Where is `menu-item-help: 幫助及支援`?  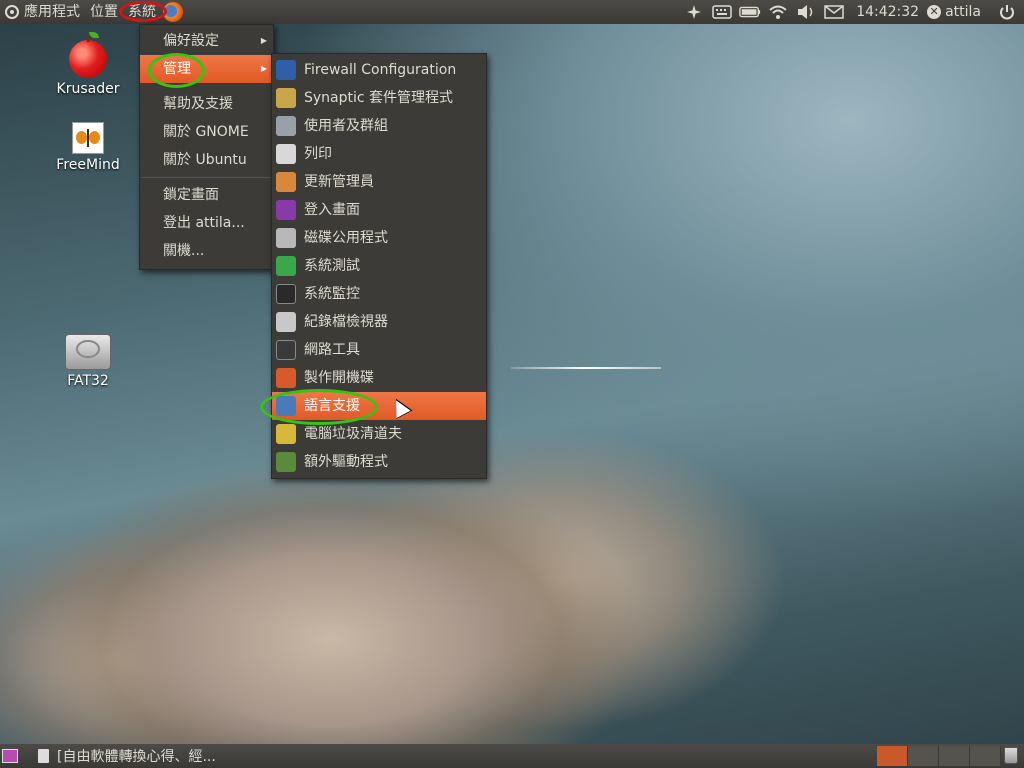
menu-item-help: 幫助及支援 is located at coordinates (206, 104).